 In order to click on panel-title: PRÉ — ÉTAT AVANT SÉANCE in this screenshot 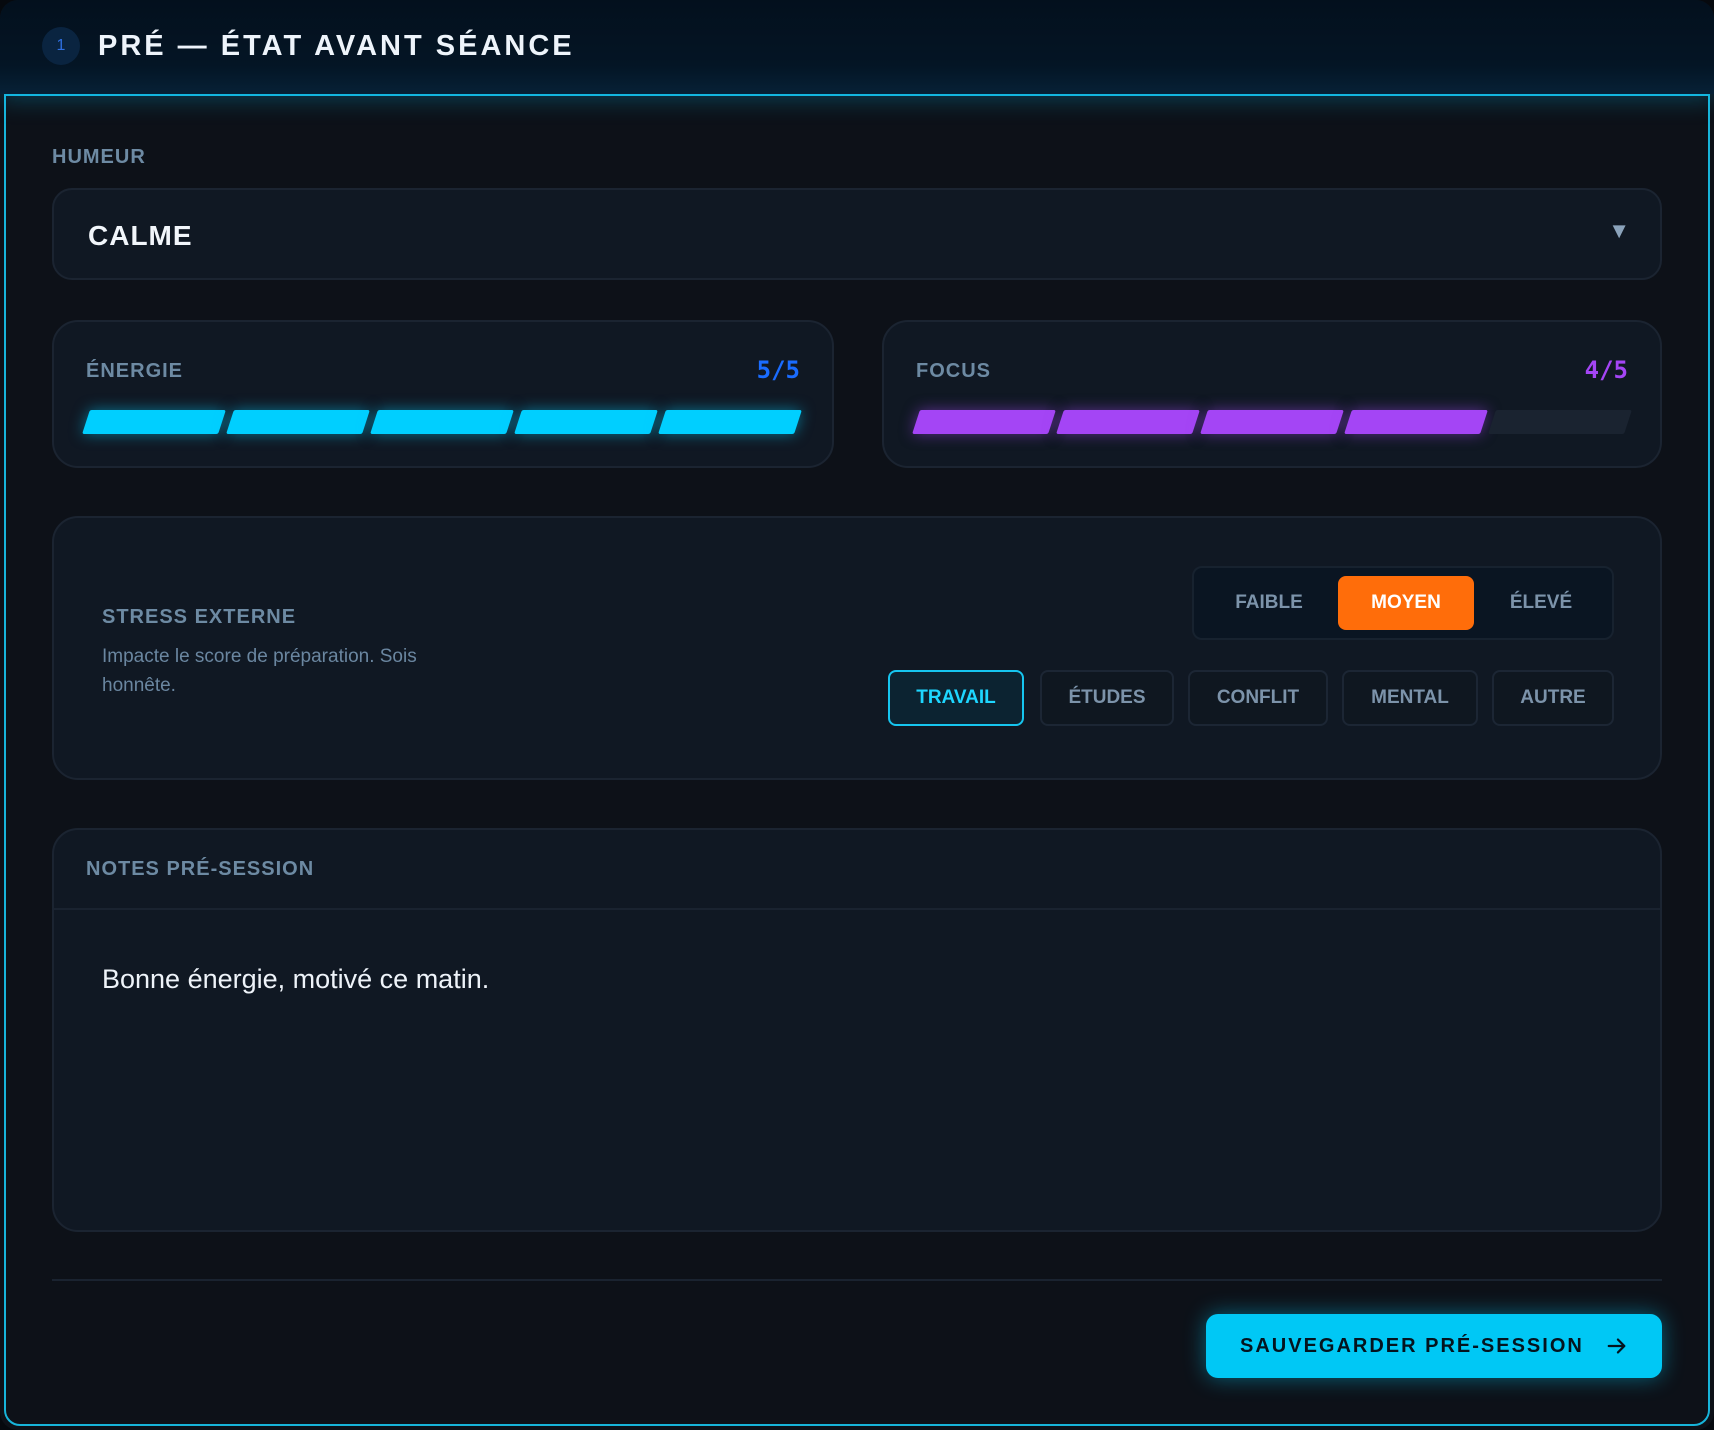, I will do `click(336, 46)`.